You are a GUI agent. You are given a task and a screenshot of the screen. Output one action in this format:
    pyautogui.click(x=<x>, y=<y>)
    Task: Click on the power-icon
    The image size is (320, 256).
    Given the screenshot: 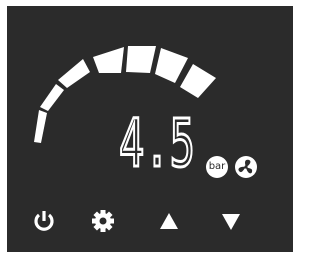 What is the action you would take?
    pyautogui.click(x=44, y=221)
    